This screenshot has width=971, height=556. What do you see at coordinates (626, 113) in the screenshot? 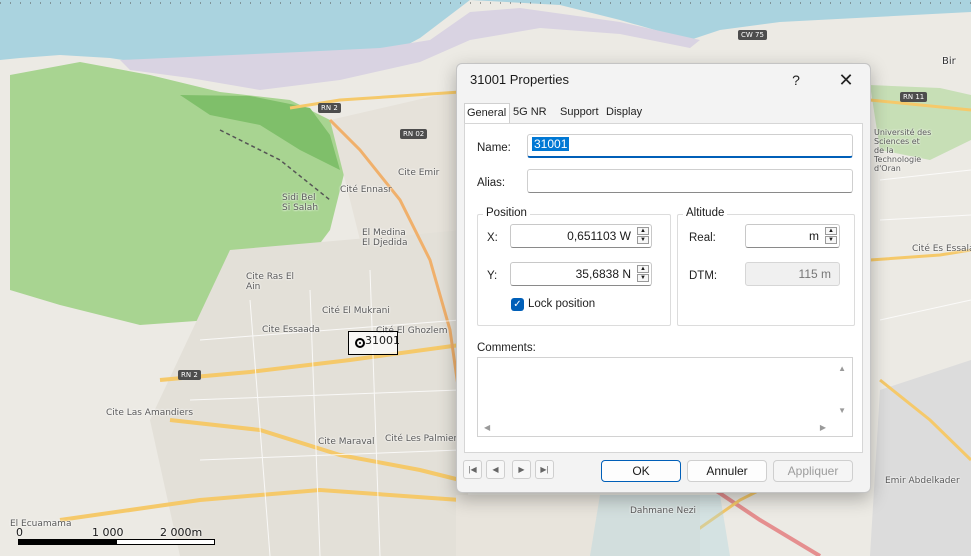
I see `tab-display: Display` at bounding box center [626, 113].